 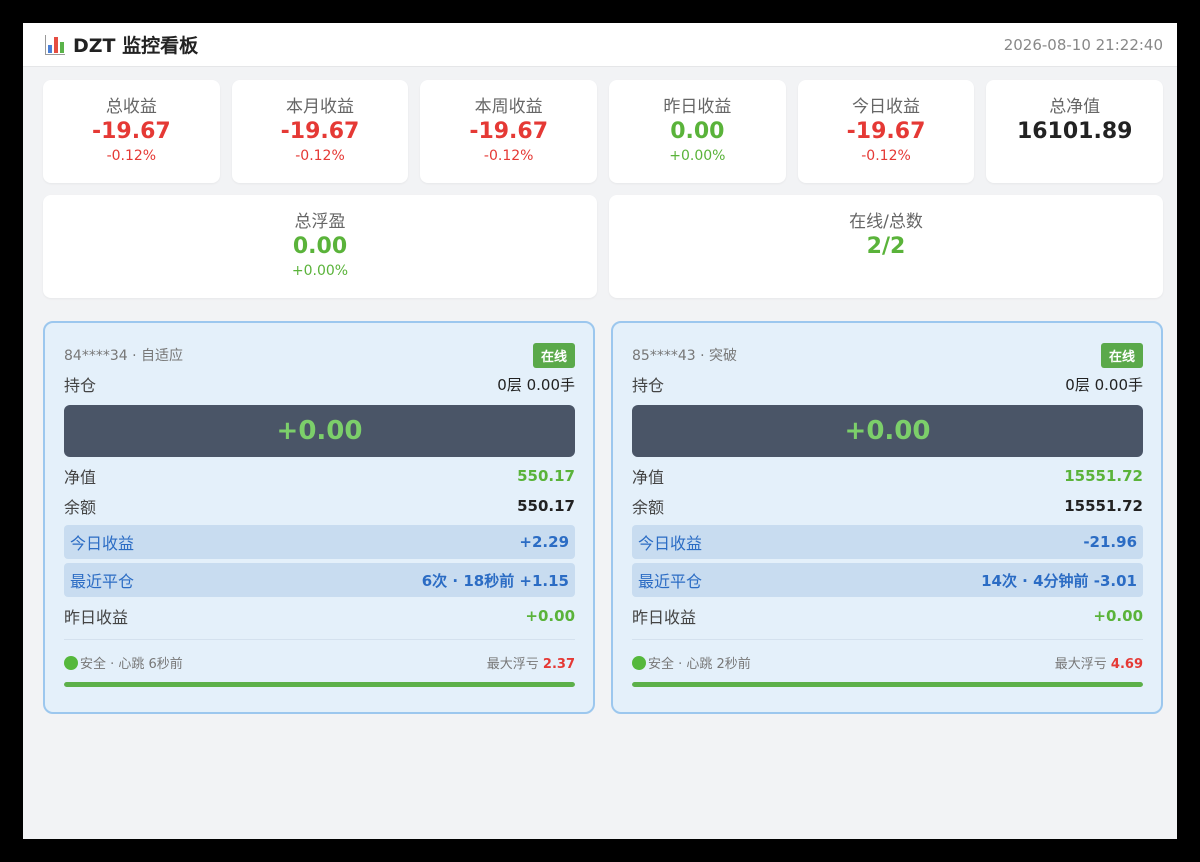 I want to click on safety-status: 安全 · 心跳 2秒前, so click(x=691, y=662).